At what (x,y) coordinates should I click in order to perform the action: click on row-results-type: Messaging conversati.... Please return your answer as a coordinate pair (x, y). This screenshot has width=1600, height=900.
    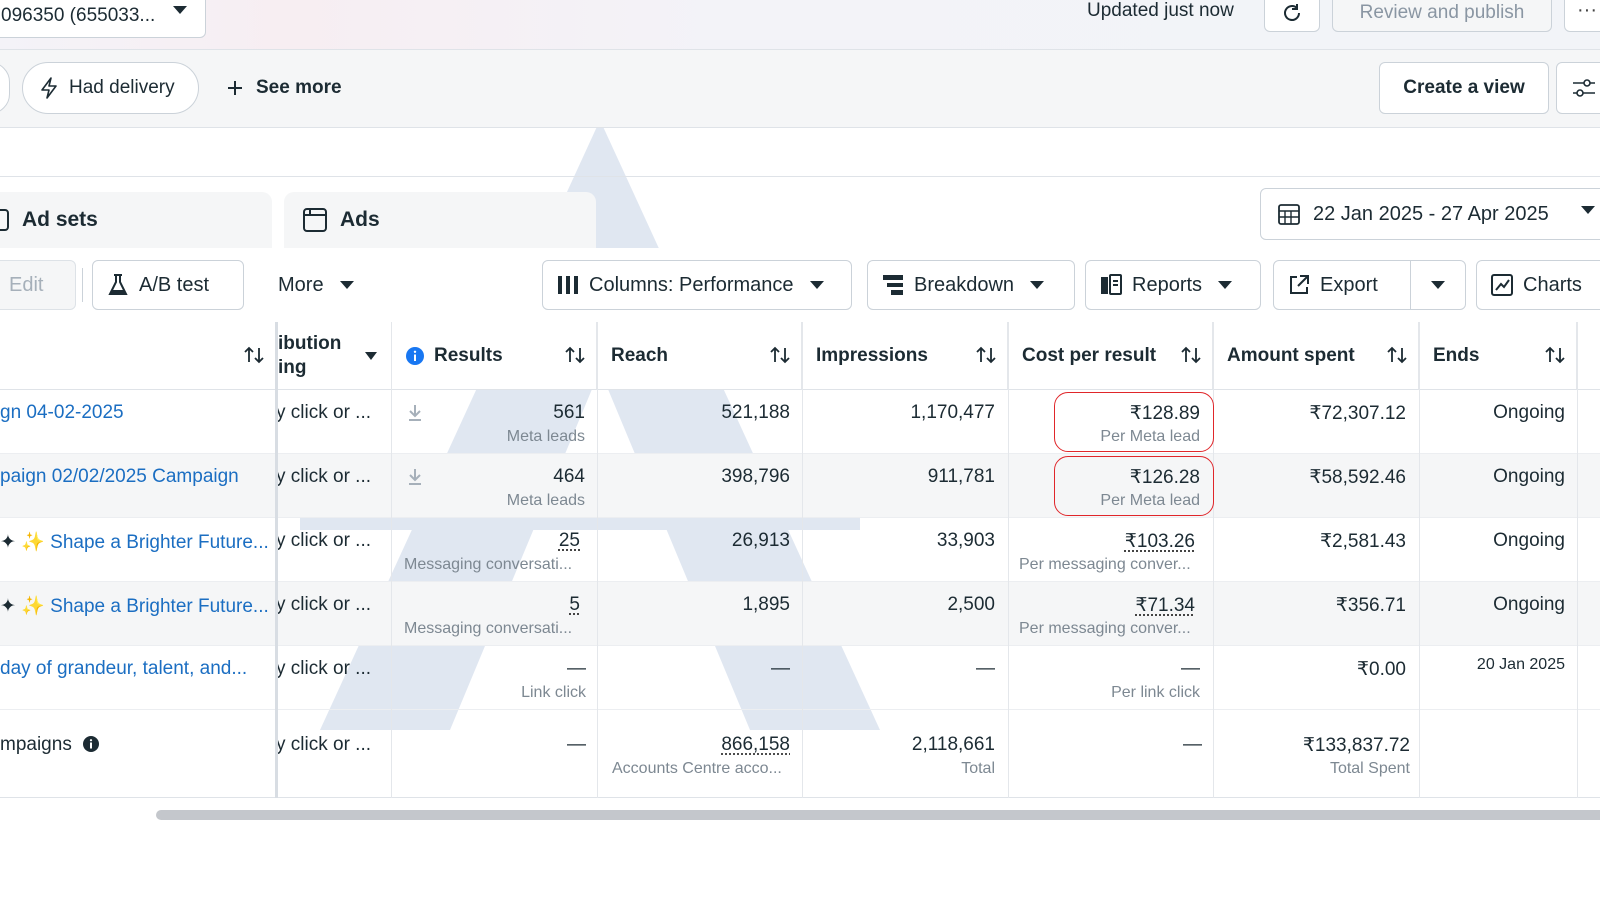
    Looking at the image, I should click on (492, 565).